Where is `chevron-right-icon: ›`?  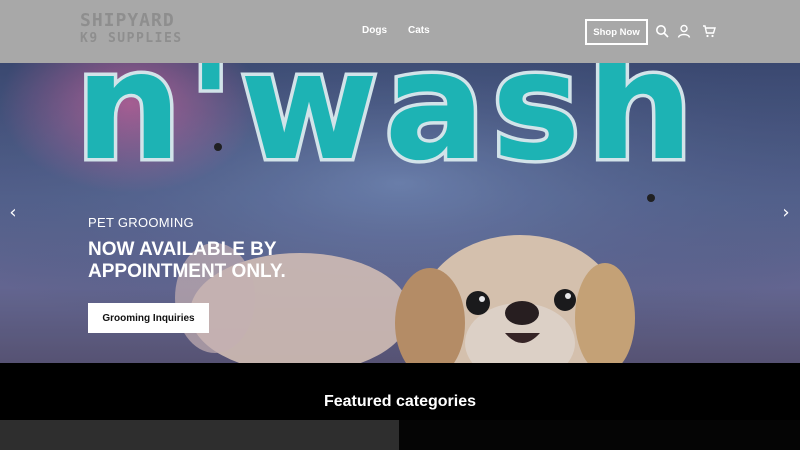
chevron-right-icon: › is located at coordinates (786, 213).